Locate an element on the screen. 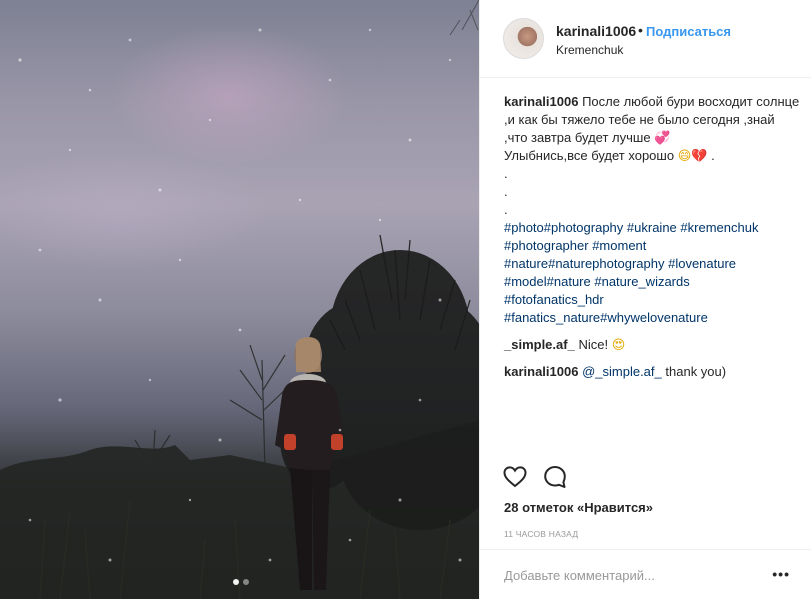  comment-item: _simple.af_ Nice! 😍 is located at coordinates (652, 345).